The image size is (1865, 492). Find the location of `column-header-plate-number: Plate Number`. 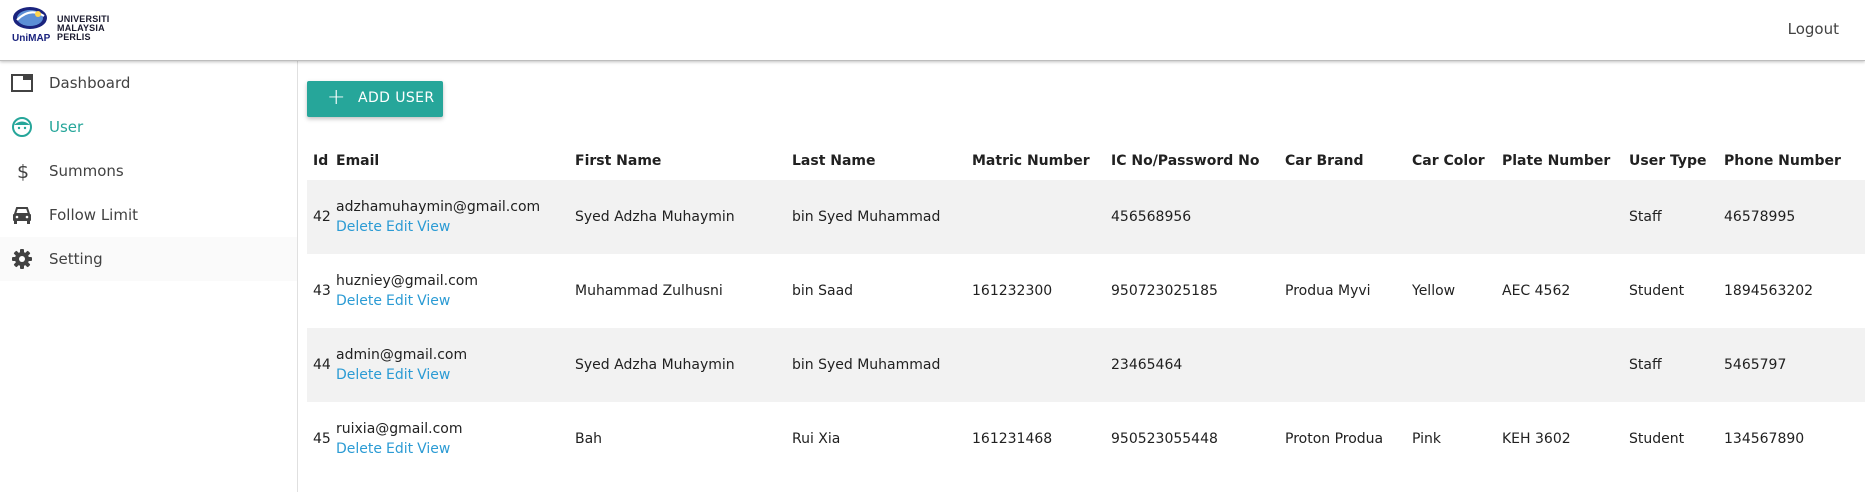

column-header-plate-number: Plate Number is located at coordinates (1565, 161).